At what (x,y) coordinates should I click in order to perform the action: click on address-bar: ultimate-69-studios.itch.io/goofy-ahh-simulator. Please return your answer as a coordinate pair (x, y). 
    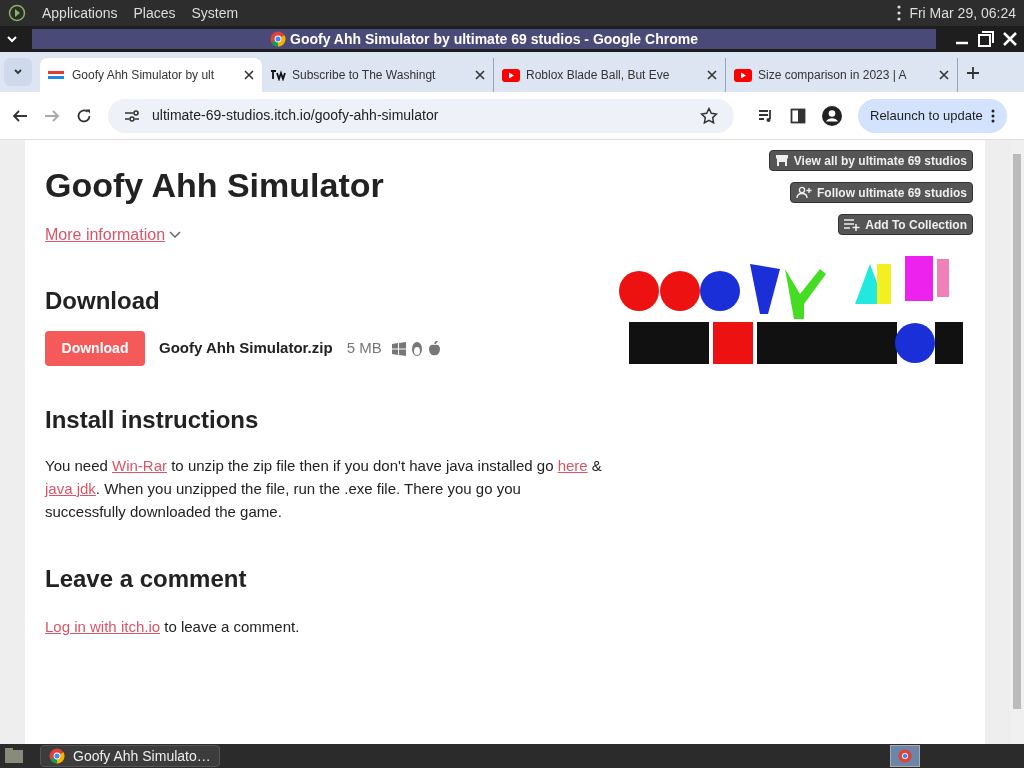
    Looking at the image, I should click on (421, 115).